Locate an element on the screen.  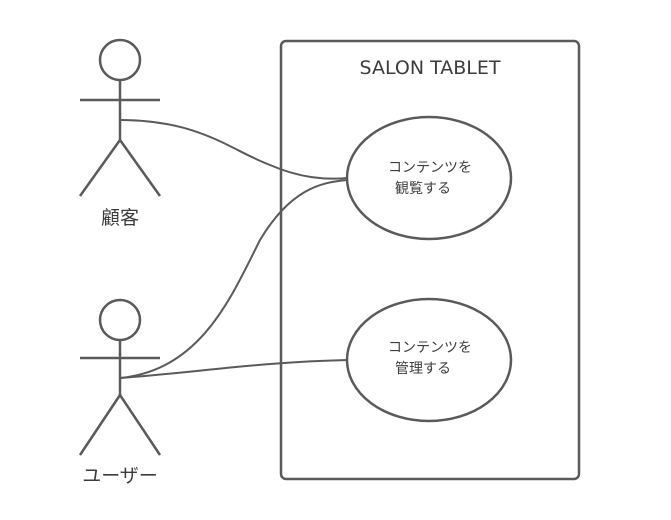
actor-customer: 顧客 is located at coordinates (120, 133).